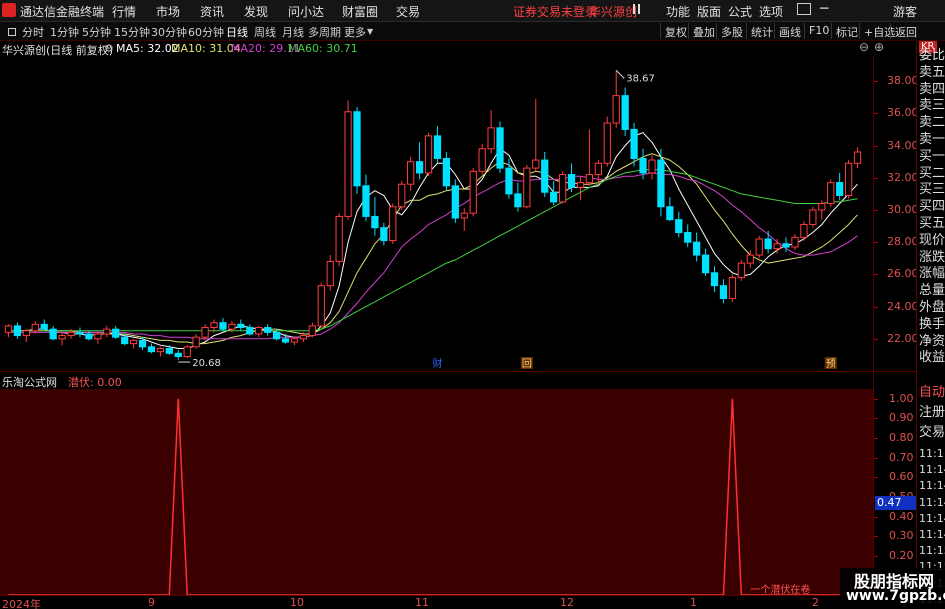  What do you see at coordinates (360, 11) in the screenshot?
I see `menu-wealth: 财富圈` at bounding box center [360, 11].